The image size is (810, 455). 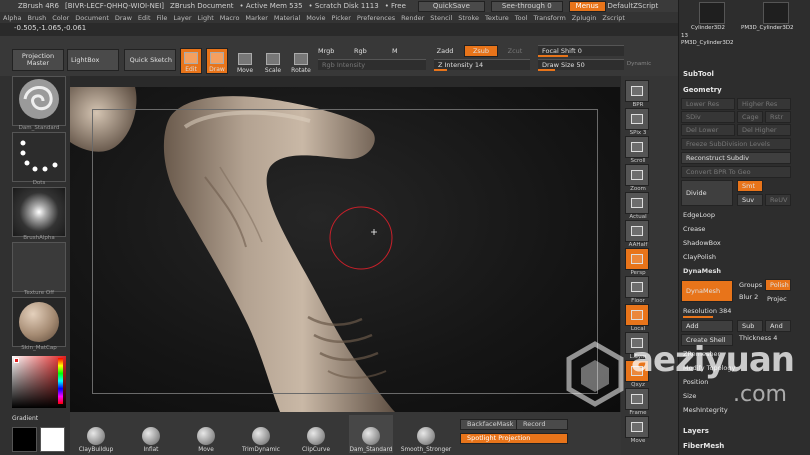 What do you see at coordinates (39, 157) in the screenshot?
I see `stroke-selector` at bounding box center [39, 157].